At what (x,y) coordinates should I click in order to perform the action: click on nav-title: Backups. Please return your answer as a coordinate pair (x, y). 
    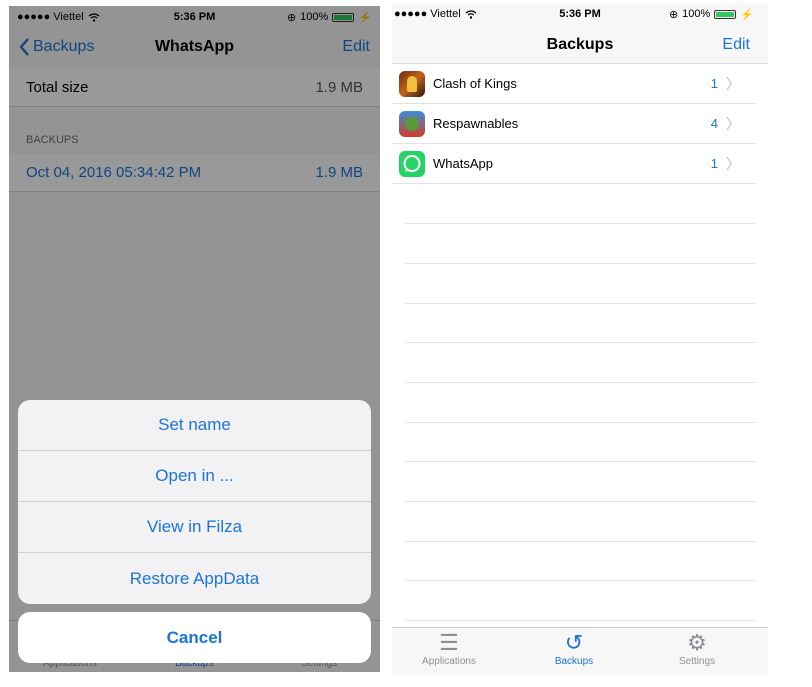
    Looking at the image, I should click on (580, 44).